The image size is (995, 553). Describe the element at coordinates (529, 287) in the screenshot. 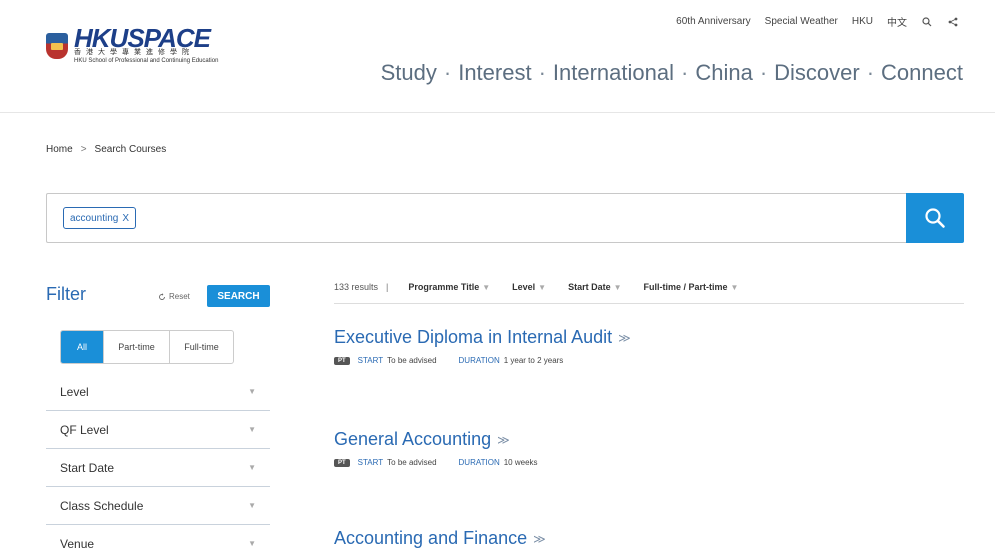

I see `sort-level: Level ▼` at that location.